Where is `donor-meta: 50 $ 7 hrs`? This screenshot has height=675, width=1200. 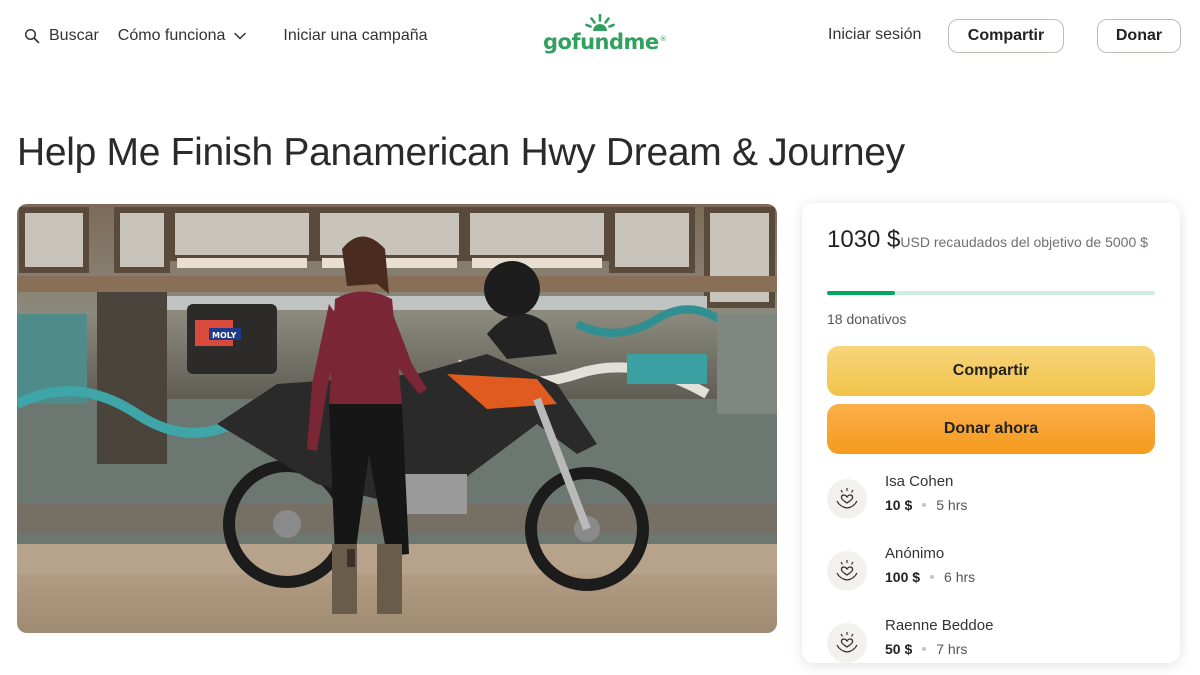
donor-meta: 50 $ 7 hrs is located at coordinates (926, 649).